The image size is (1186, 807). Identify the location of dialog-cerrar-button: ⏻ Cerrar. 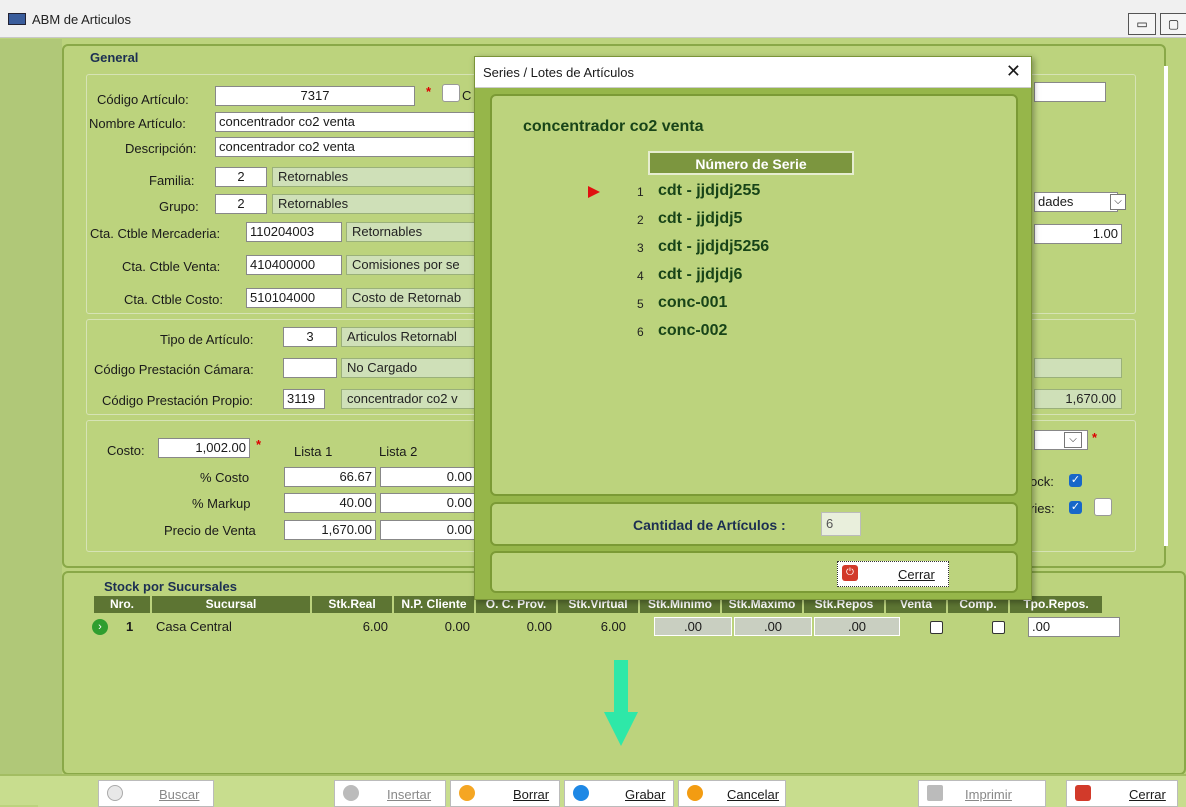
(893, 574).